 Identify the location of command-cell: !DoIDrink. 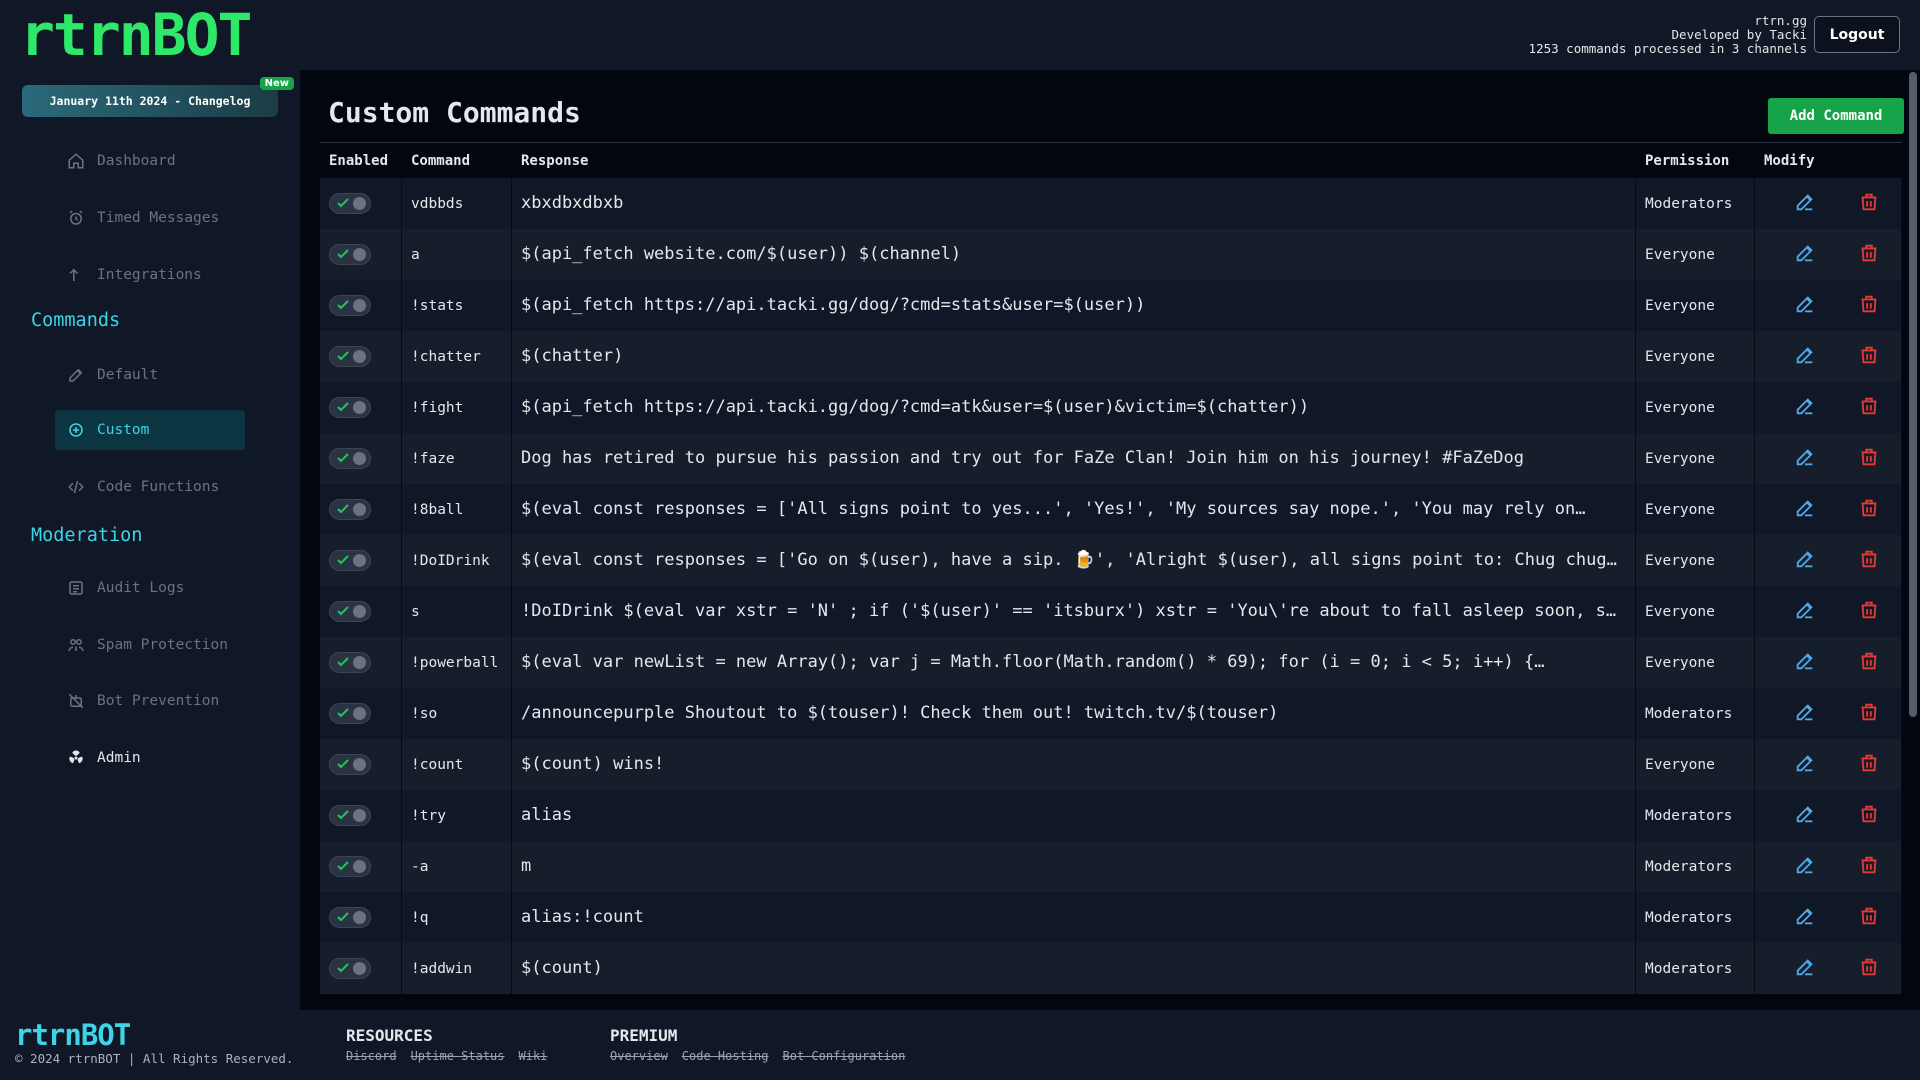
(457, 560).